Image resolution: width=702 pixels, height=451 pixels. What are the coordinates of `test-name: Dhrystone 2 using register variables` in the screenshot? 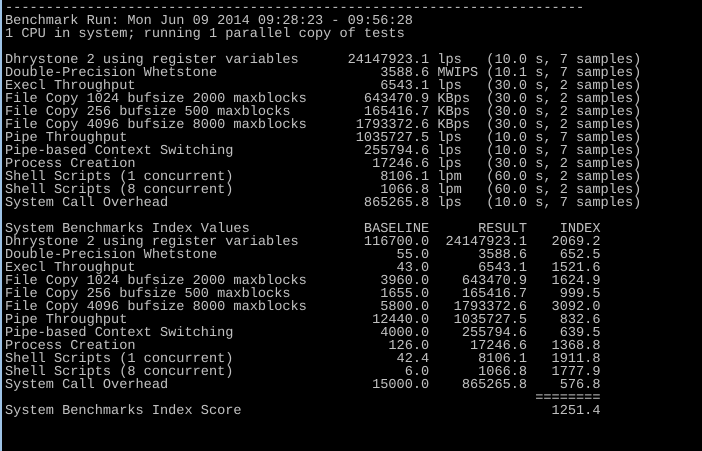 It's located at (152, 242).